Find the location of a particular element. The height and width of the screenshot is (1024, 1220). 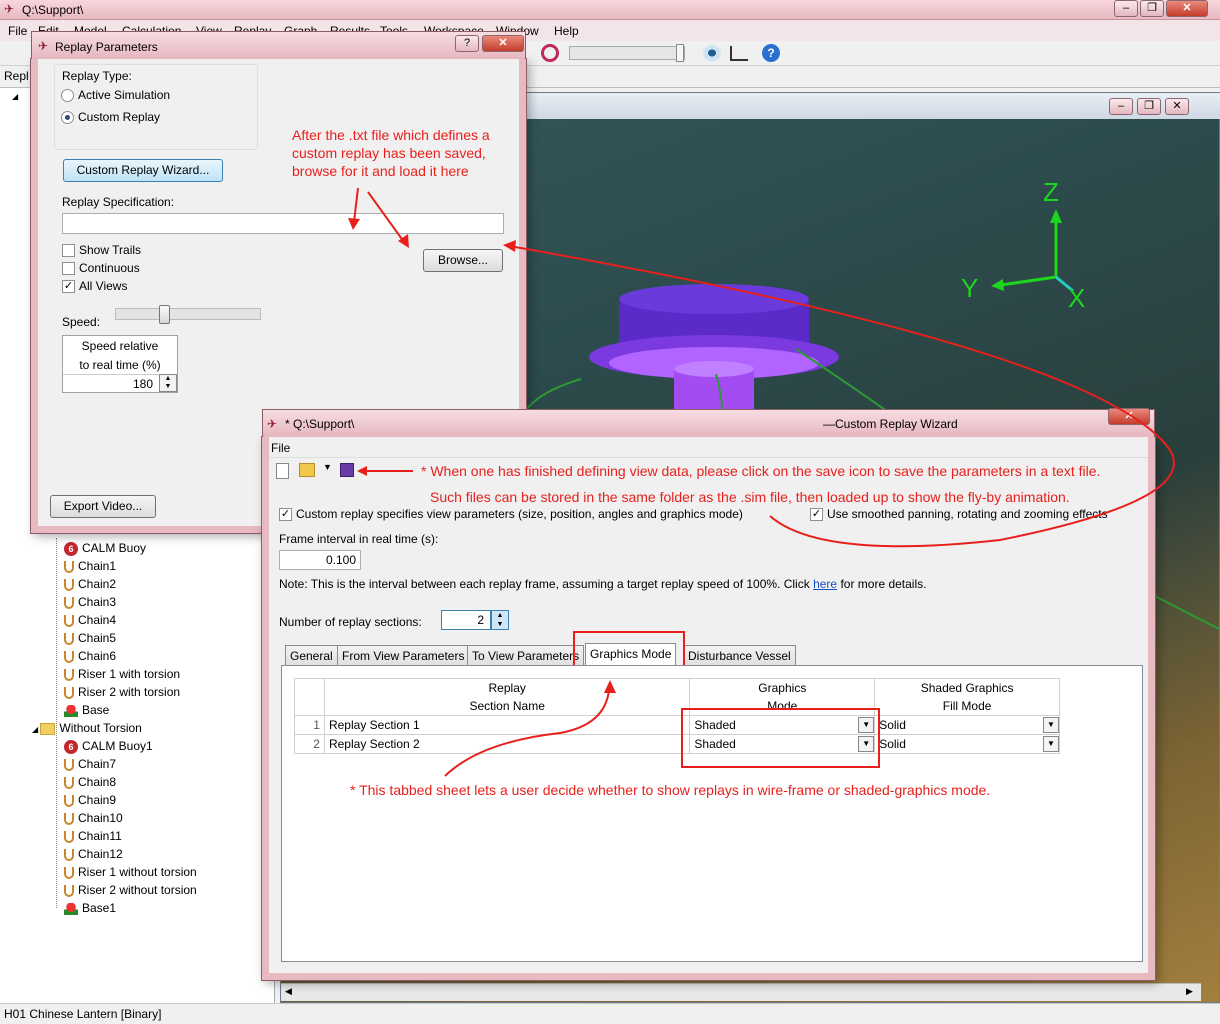

chain-icon is located at coordinates (69, 836).